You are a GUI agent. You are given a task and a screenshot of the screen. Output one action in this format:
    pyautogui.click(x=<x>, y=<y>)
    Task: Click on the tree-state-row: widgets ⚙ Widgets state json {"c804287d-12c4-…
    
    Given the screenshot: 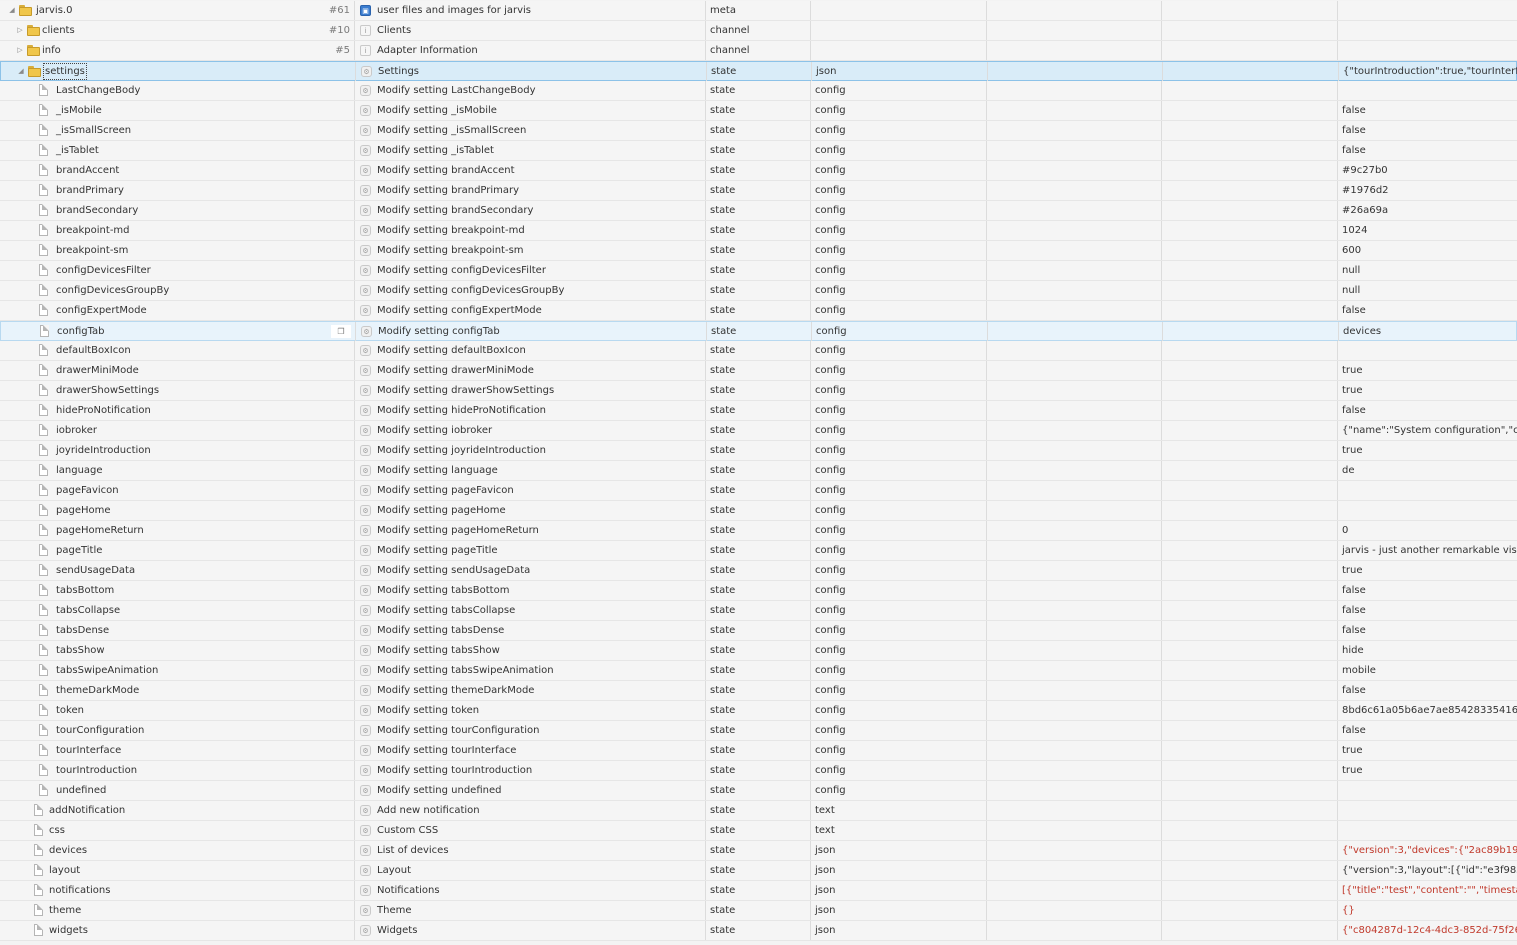 What is the action you would take?
    pyautogui.click(x=758, y=931)
    